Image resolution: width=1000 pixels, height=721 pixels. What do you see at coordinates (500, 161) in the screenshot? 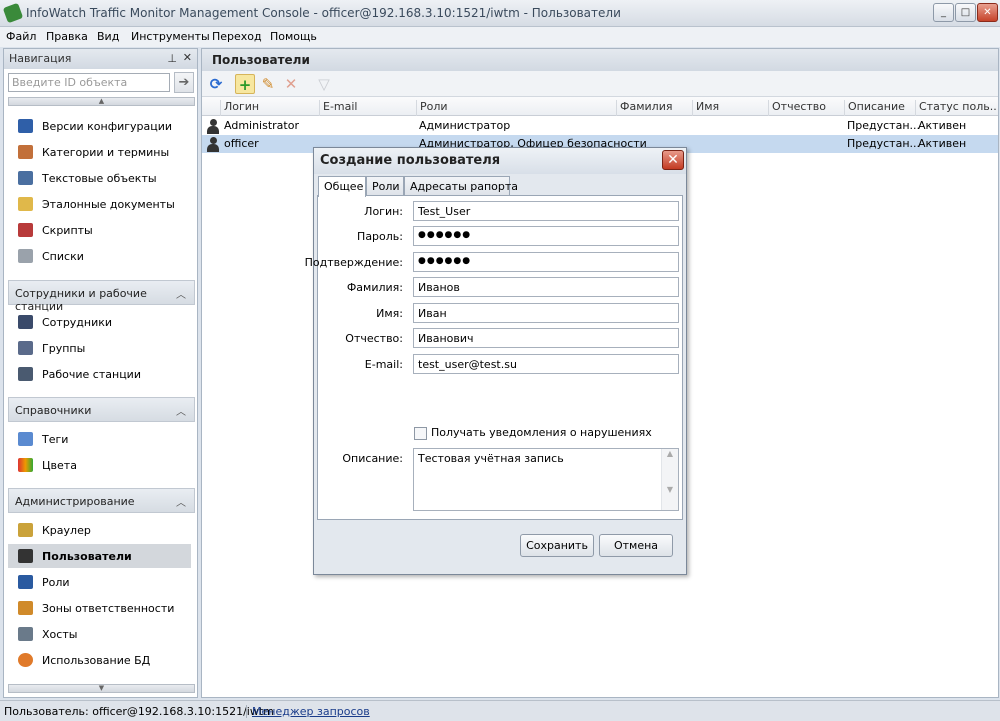
I see `dialog-title: Создание пользователя` at bounding box center [500, 161].